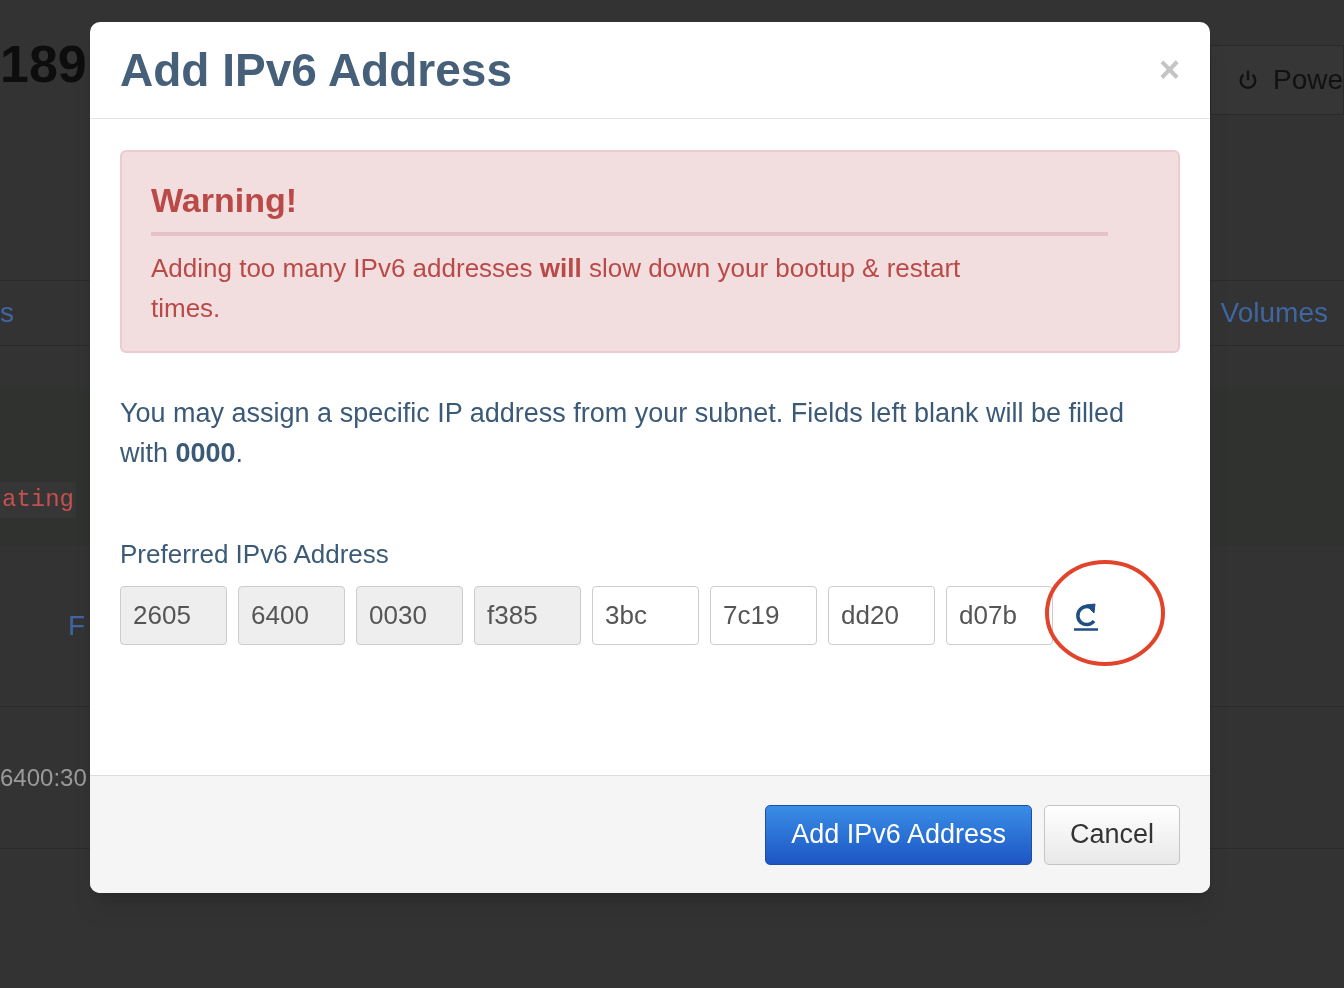  What do you see at coordinates (556, 288) in the screenshot?
I see `warning-text: Adding too many IPv6 addresses will slow down your bootup & restart times.` at bounding box center [556, 288].